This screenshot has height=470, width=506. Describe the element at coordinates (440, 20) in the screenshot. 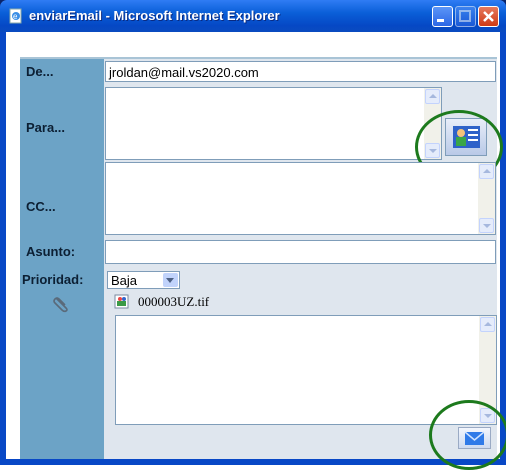

I see `minimize-icon` at that location.